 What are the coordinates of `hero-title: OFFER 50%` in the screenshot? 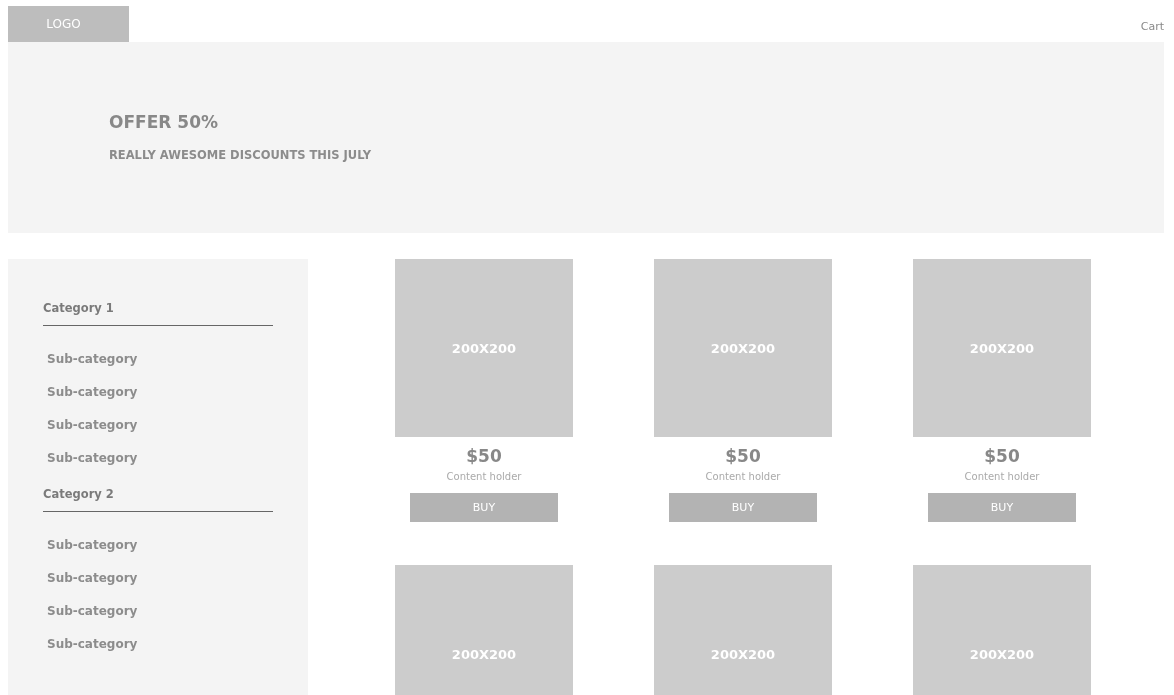 It's located at (164, 122).